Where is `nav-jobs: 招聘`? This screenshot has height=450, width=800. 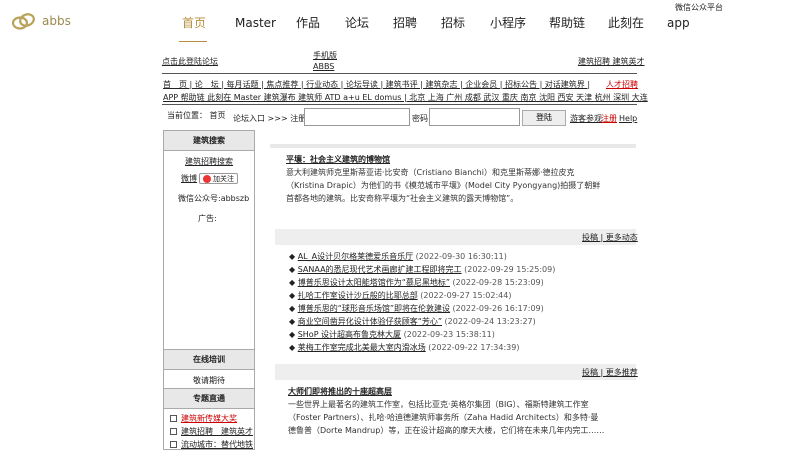
nav-jobs: 招聘 is located at coordinates (405, 23).